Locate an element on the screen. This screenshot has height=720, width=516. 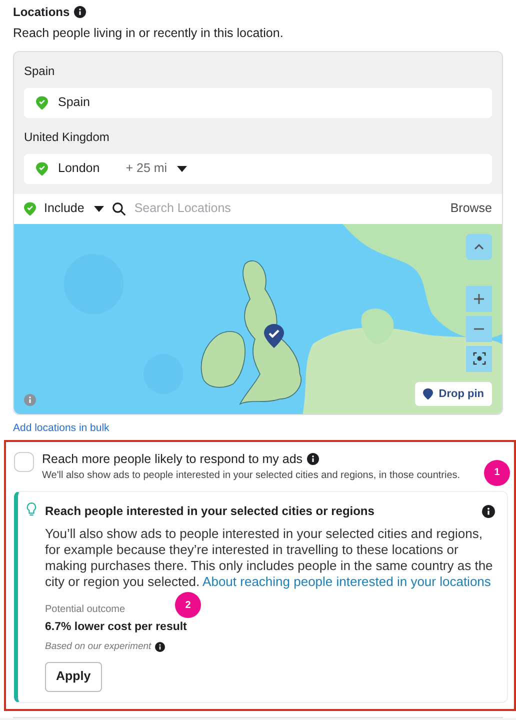
location-row: Spain is located at coordinates (258, 103).